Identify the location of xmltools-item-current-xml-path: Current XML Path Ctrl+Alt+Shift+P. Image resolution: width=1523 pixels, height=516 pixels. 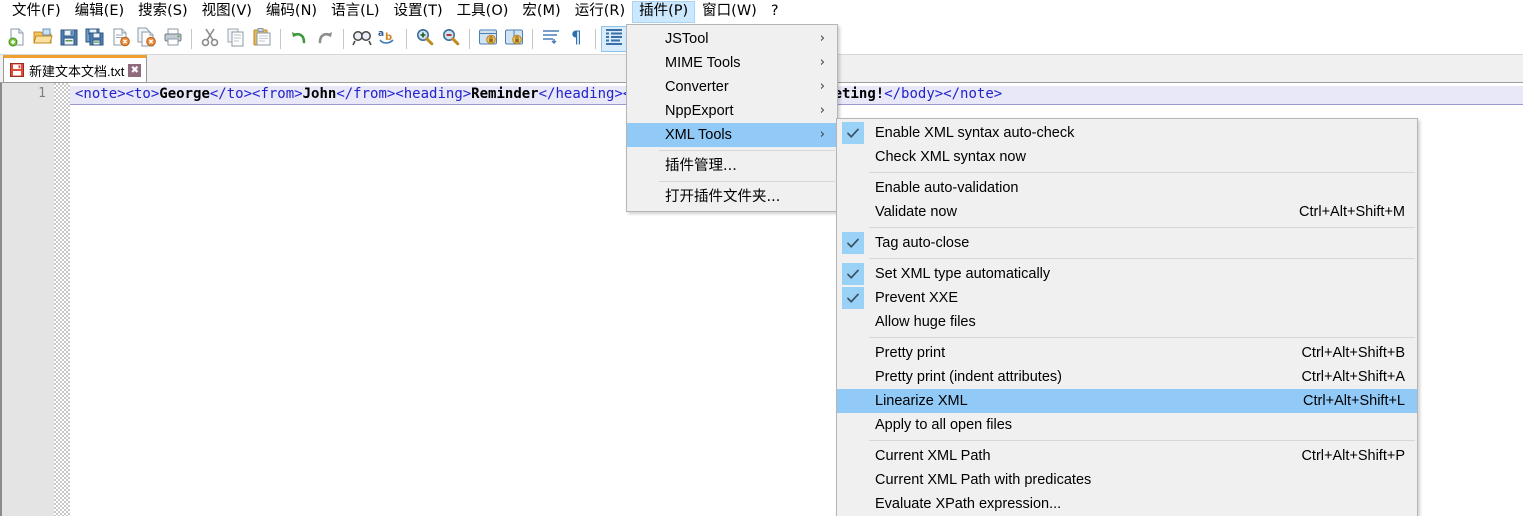
(1127, 456).